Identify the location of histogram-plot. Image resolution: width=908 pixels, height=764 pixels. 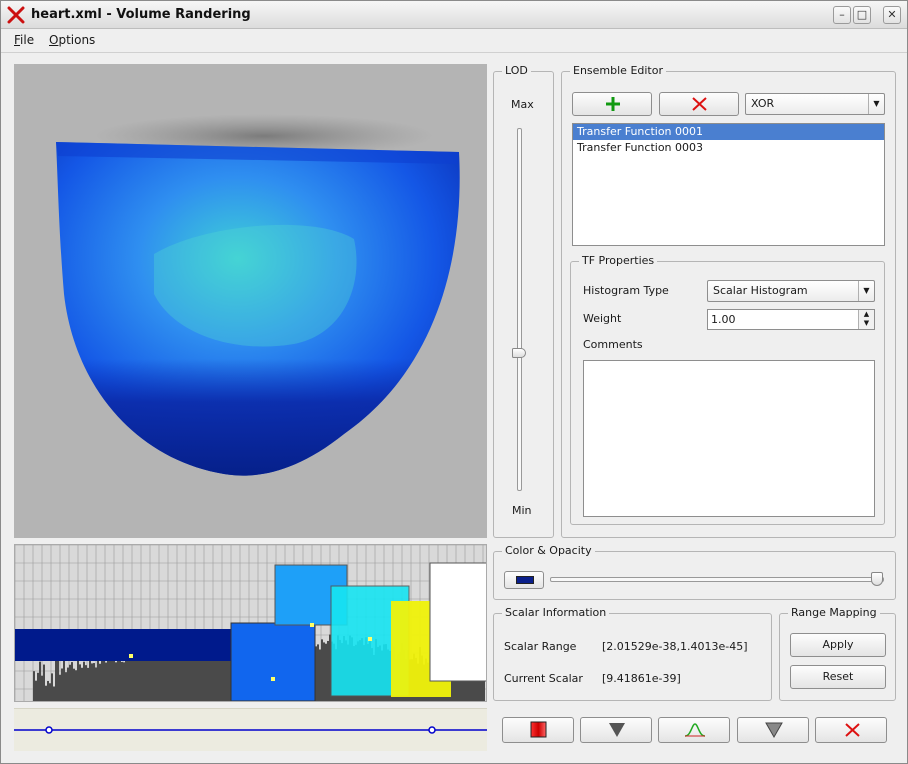
(251, 623).